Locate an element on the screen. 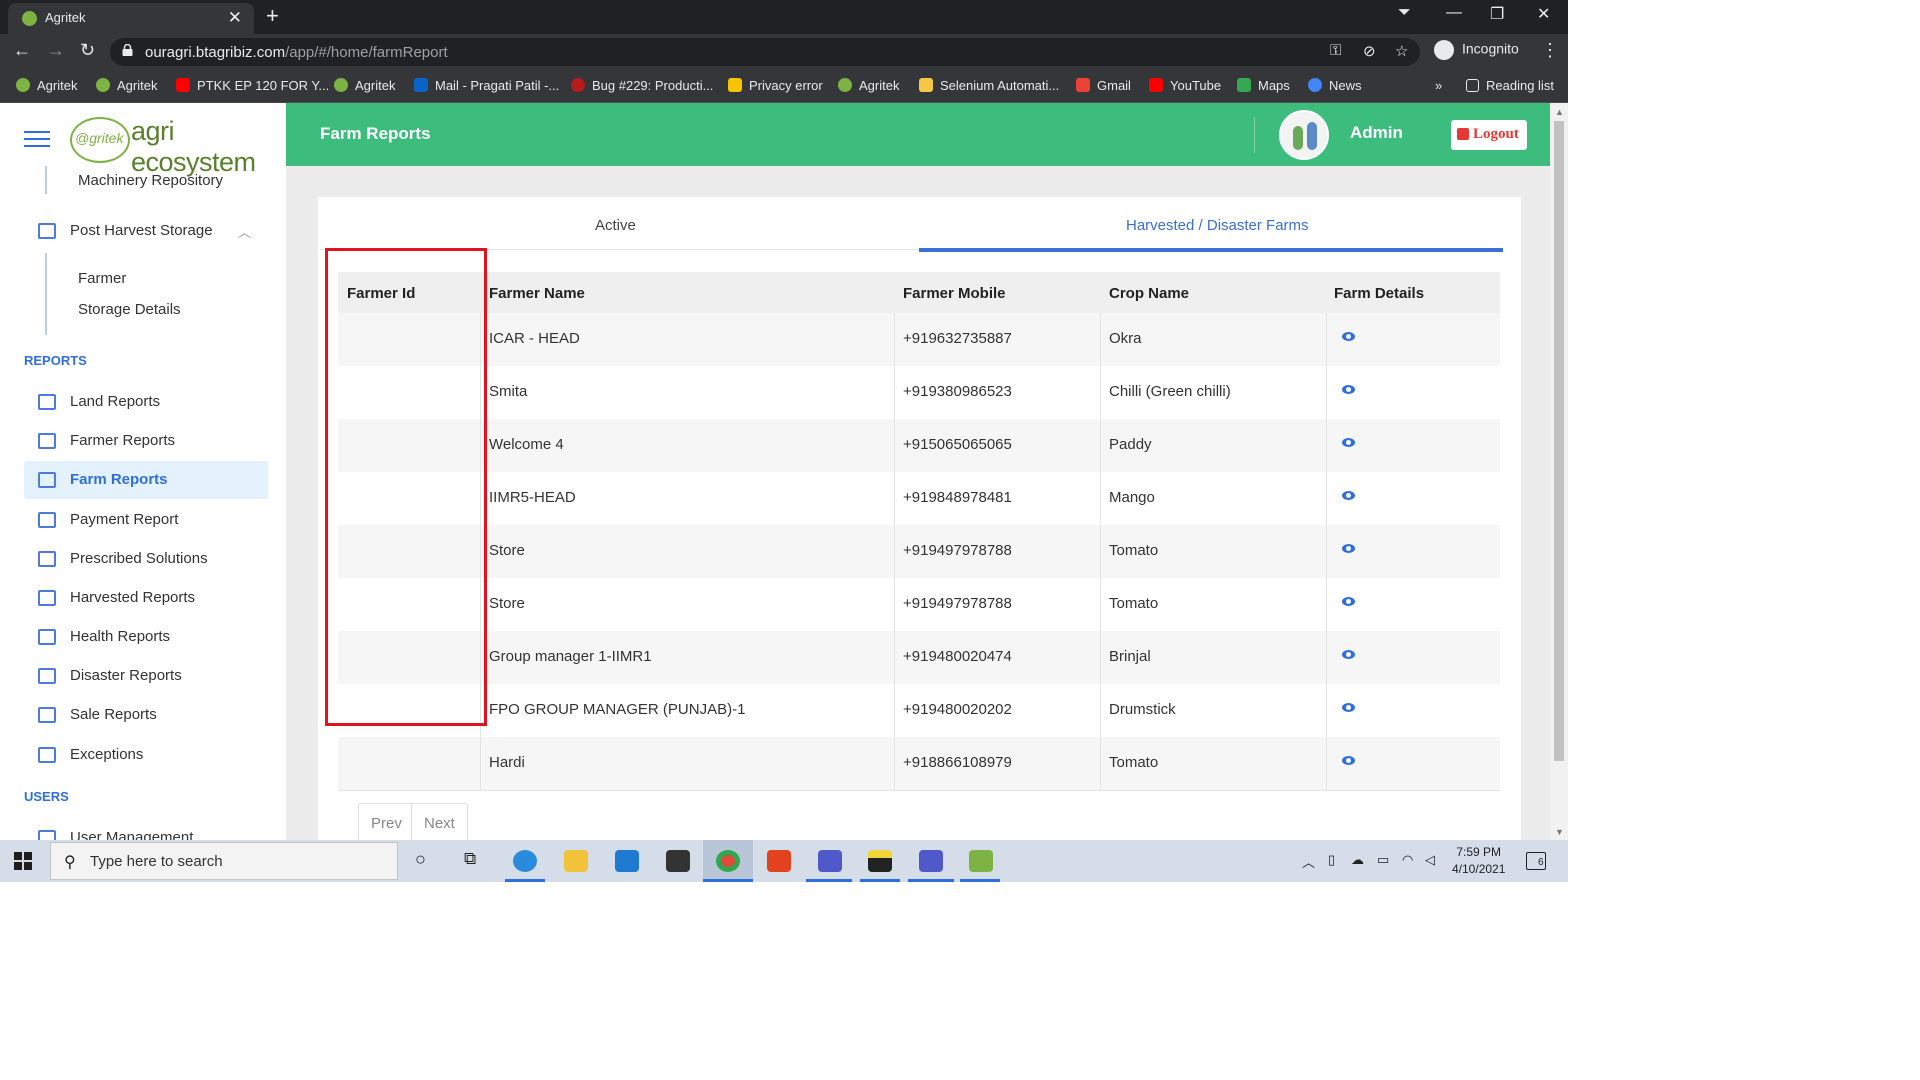  agritek-app-icon is located at coordinates (981, 861).